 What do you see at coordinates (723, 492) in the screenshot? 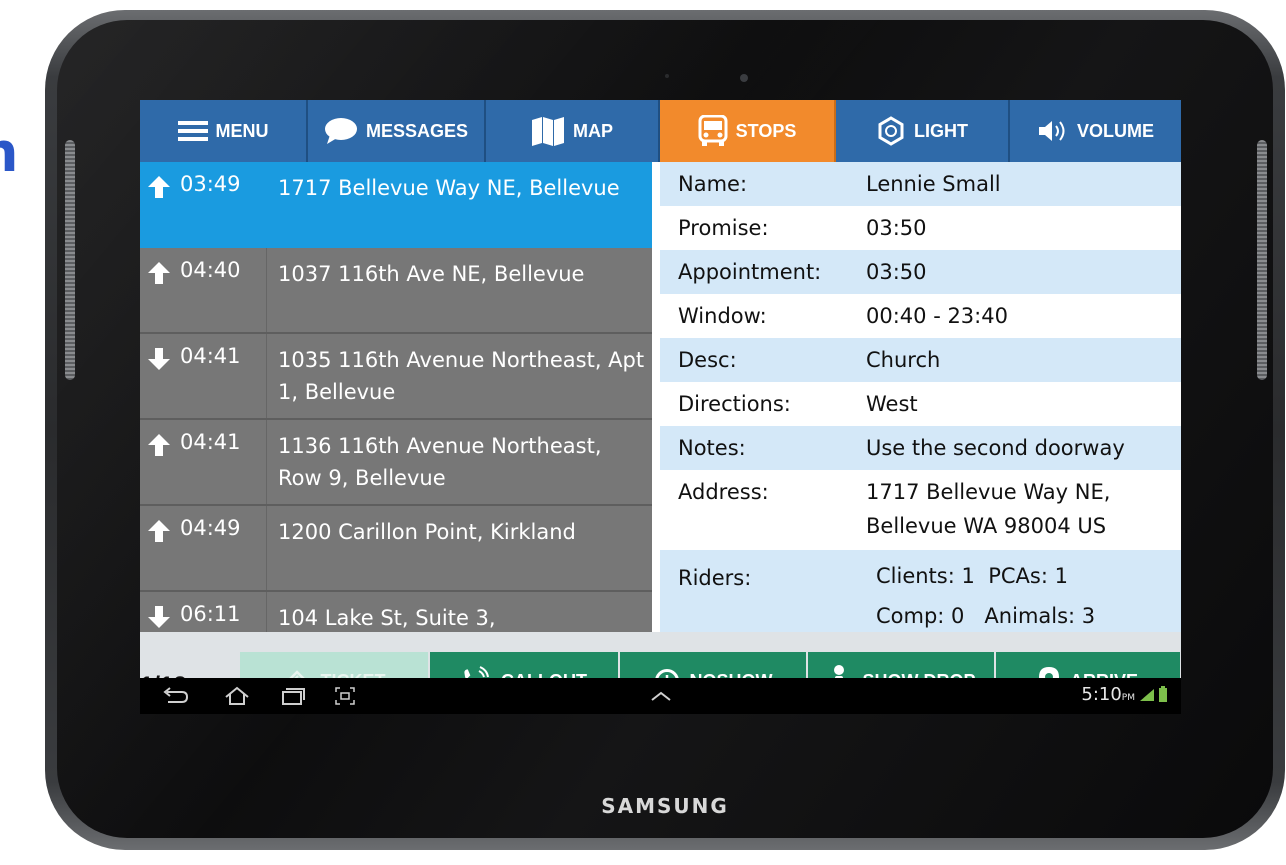
I see `detail-label: Address:` at bounding box center [723, 492].